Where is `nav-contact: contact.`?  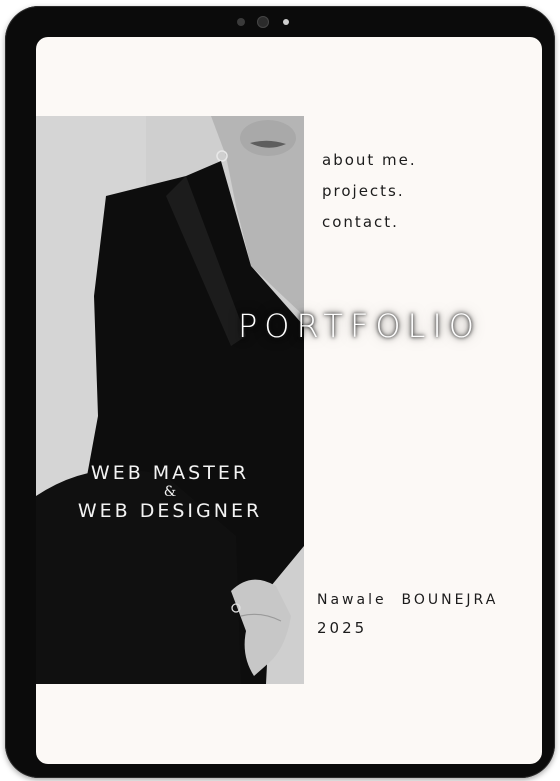
nav-contact: contact. is located at coordinates (369, 222).